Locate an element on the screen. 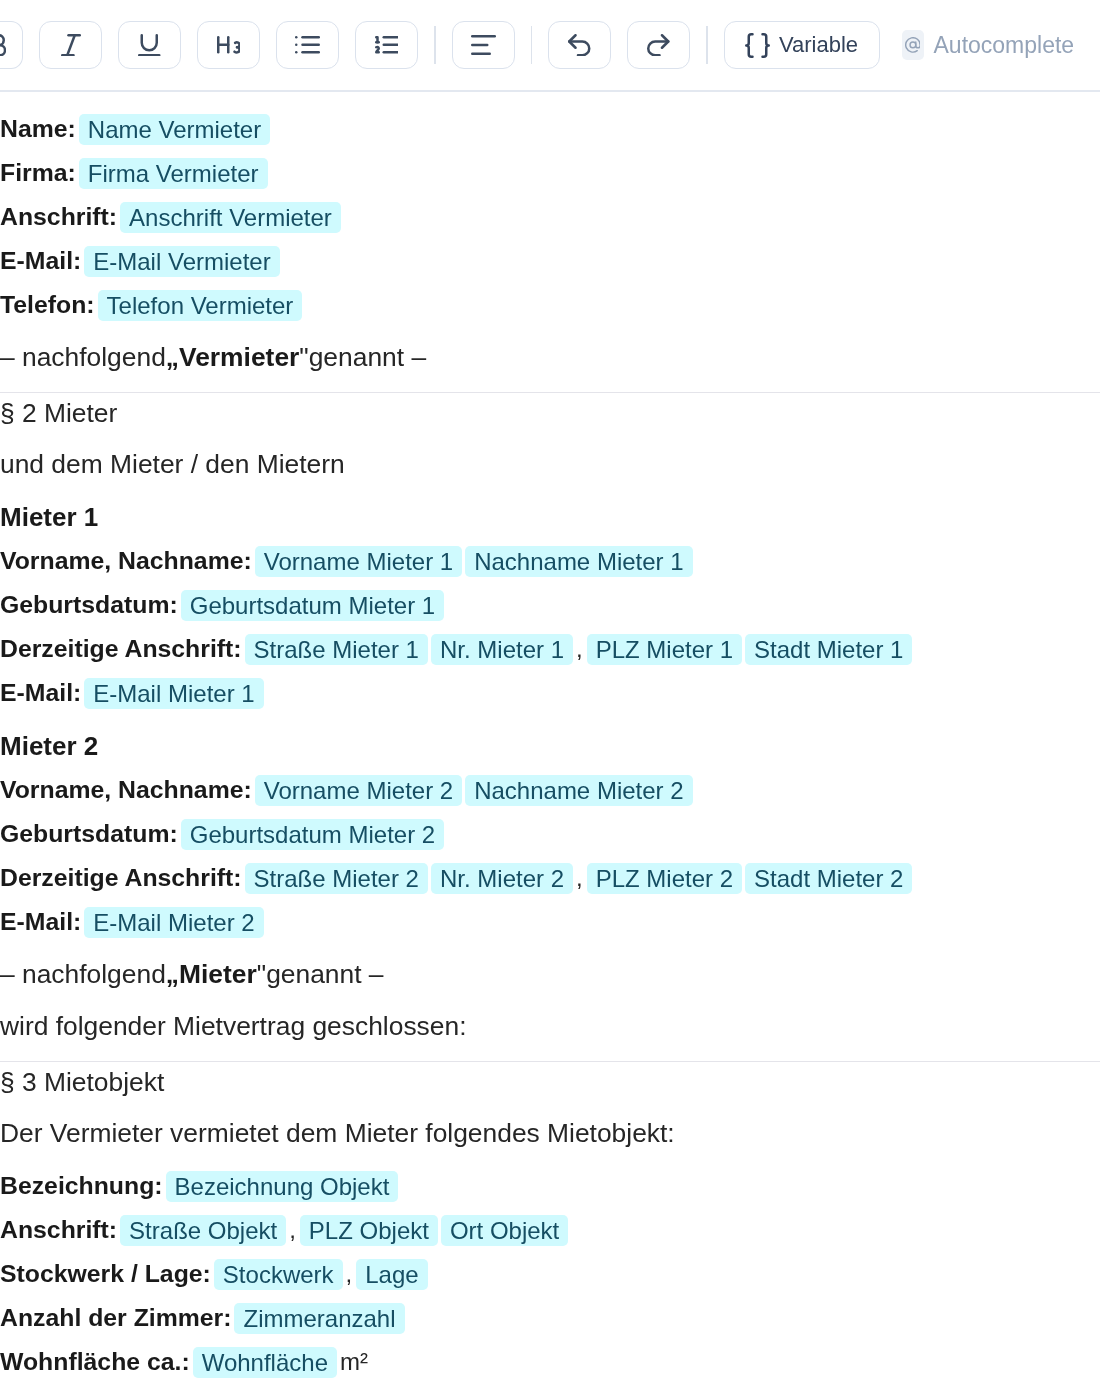 The image size is (1100, 1390). field-label: Name: is located at coordinates (38, 129).